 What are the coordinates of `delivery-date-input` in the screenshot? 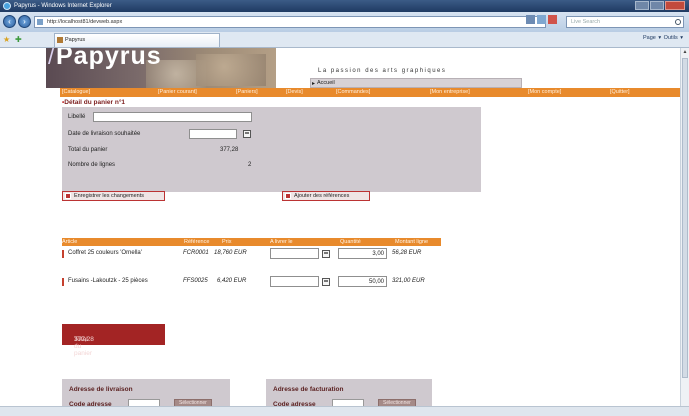 It's located at (213, 134).